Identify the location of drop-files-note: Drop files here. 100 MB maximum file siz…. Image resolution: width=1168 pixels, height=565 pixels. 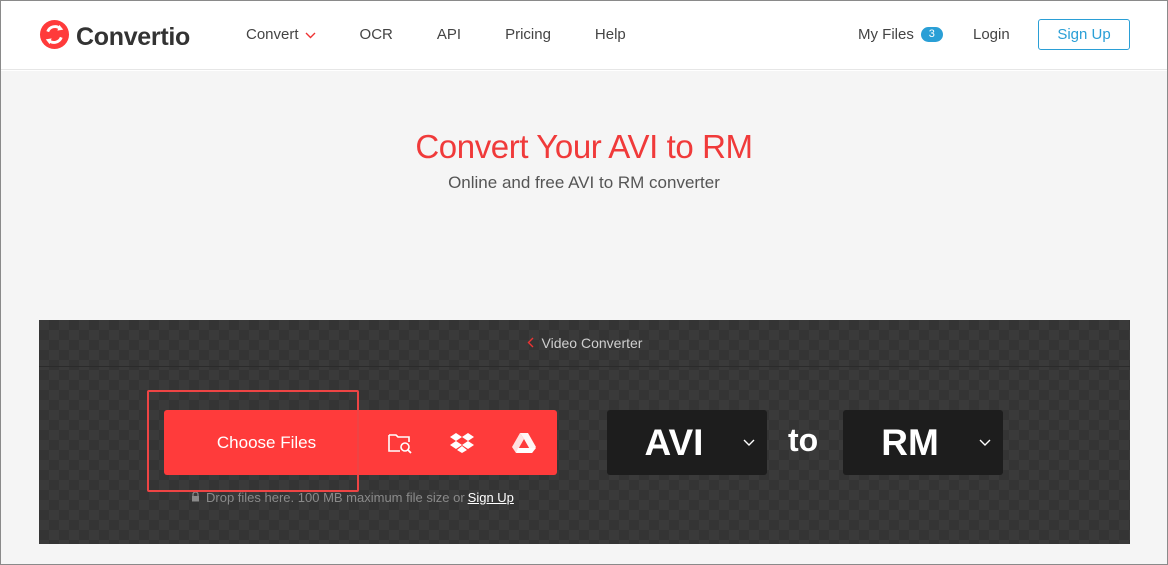
(352, 497).